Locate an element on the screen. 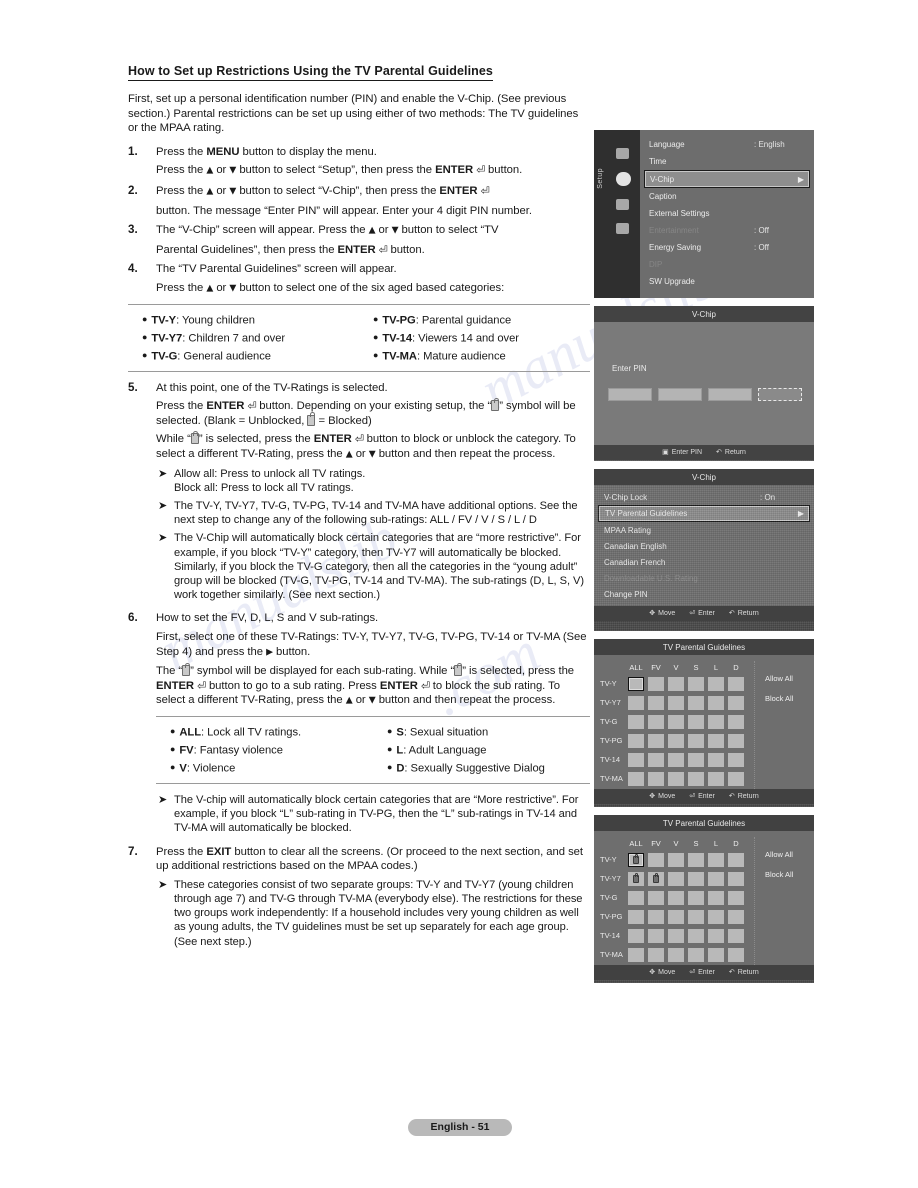 The image size is (918, 1188). menu-item-entertainment: Entertainment: Off is located at coordinates (727, 230).